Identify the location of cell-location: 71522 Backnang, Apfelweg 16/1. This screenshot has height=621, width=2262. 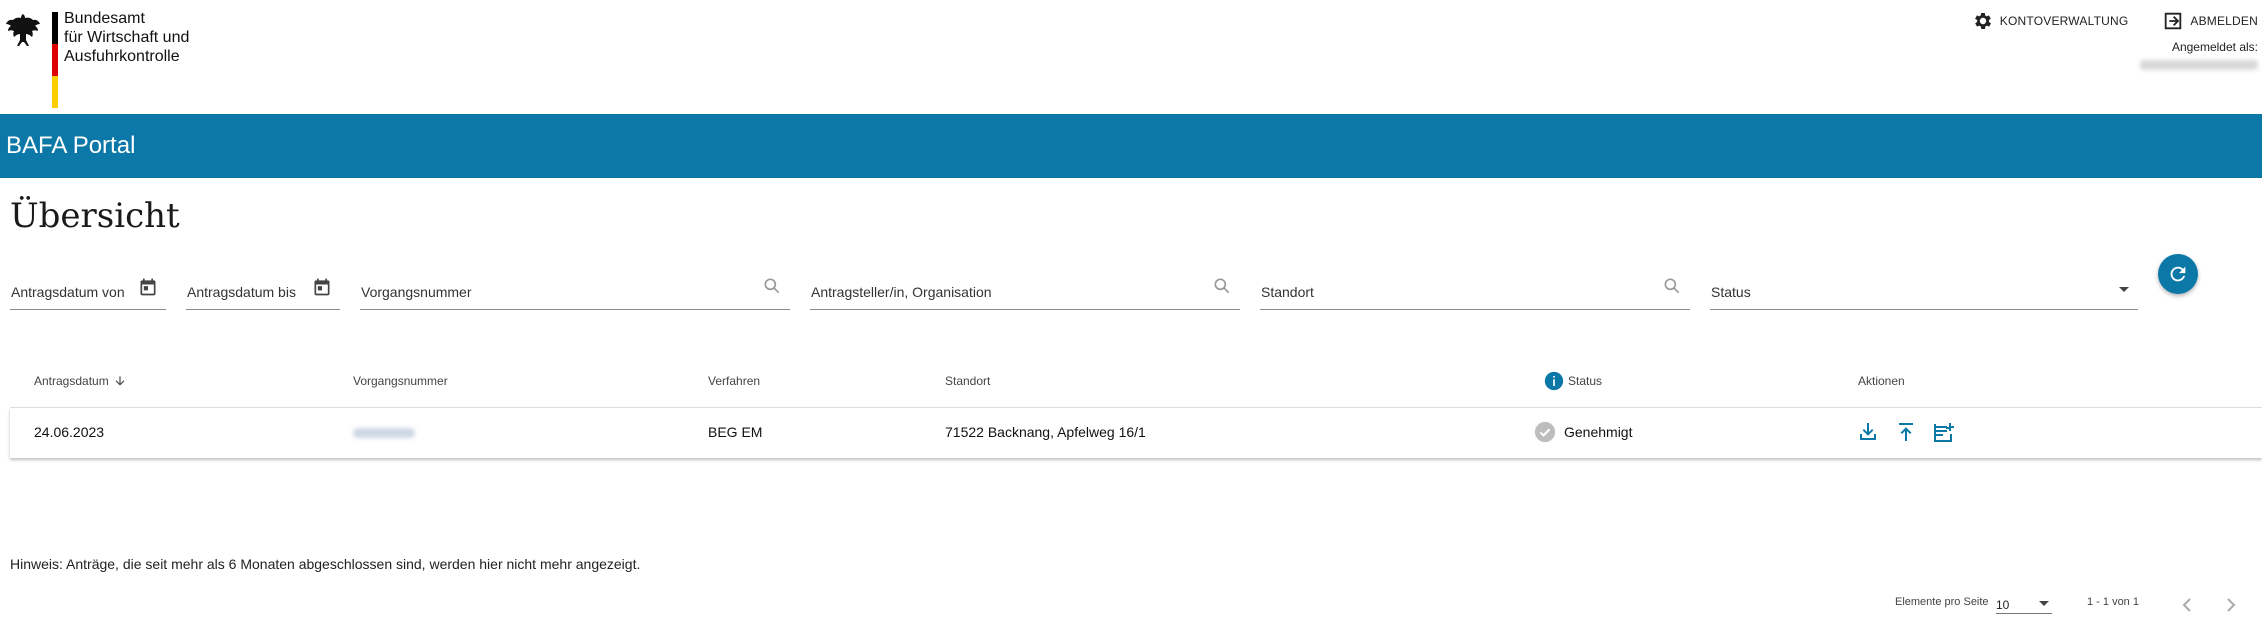
(1045, 432).